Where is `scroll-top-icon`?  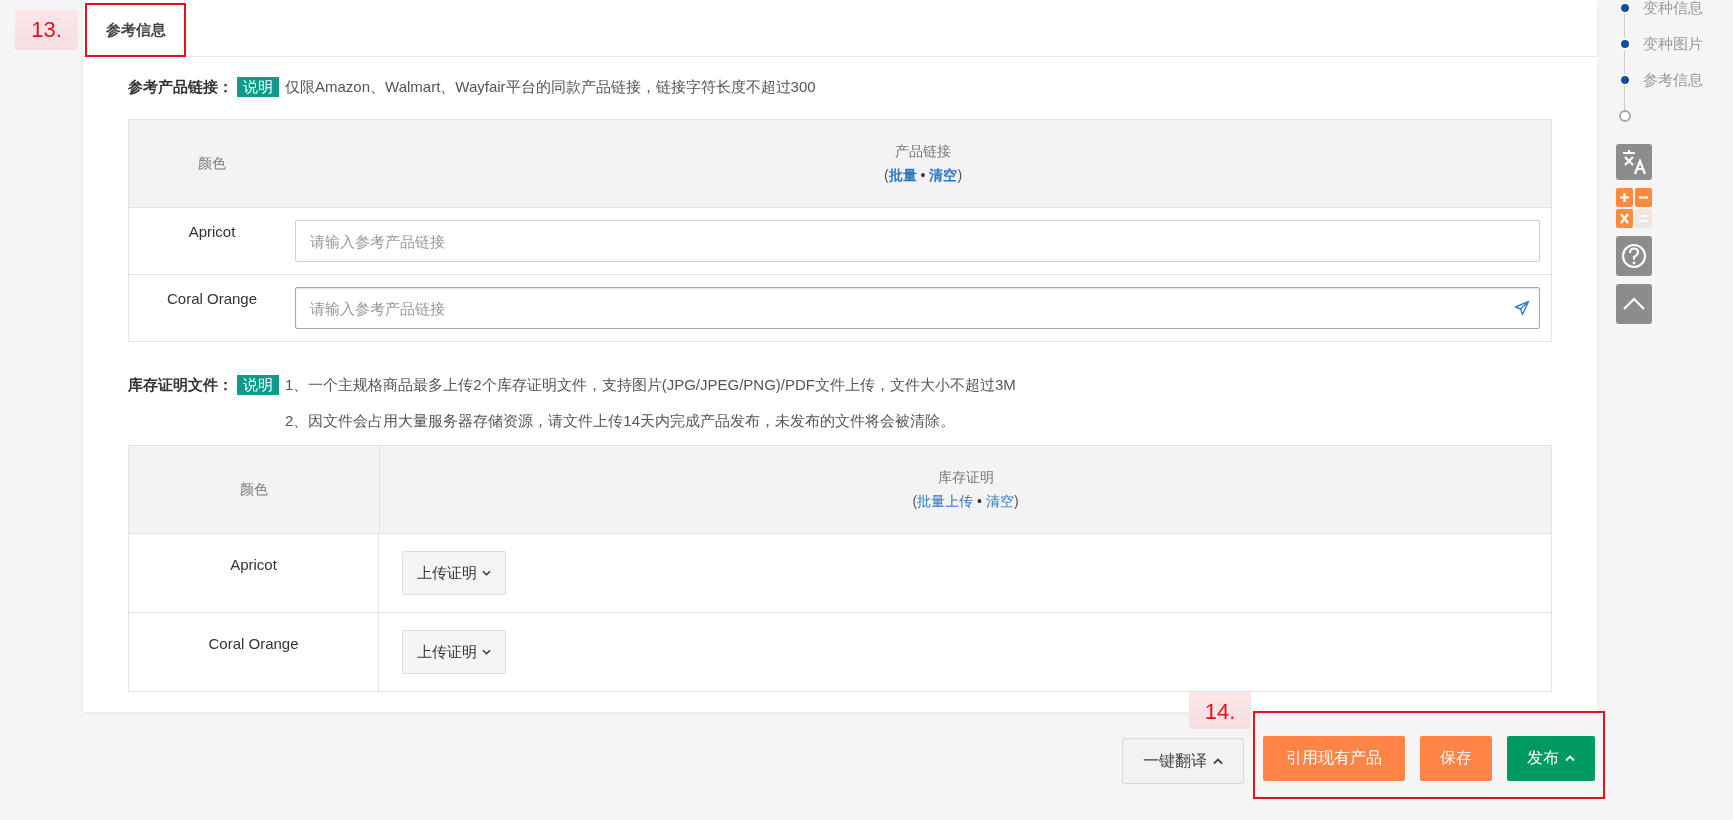
scroll-top-icon is located at coordinates (1634, 304).